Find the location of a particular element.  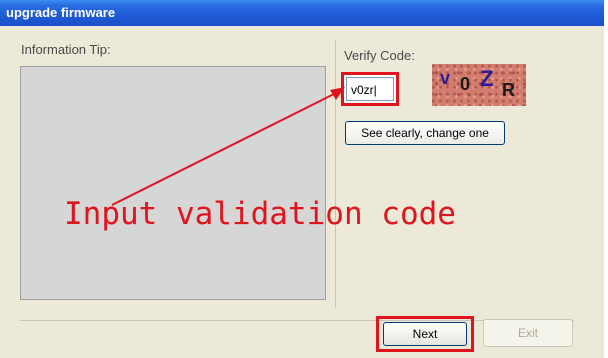

window-title: upgrade firmware is located at coordinates (302, 13).